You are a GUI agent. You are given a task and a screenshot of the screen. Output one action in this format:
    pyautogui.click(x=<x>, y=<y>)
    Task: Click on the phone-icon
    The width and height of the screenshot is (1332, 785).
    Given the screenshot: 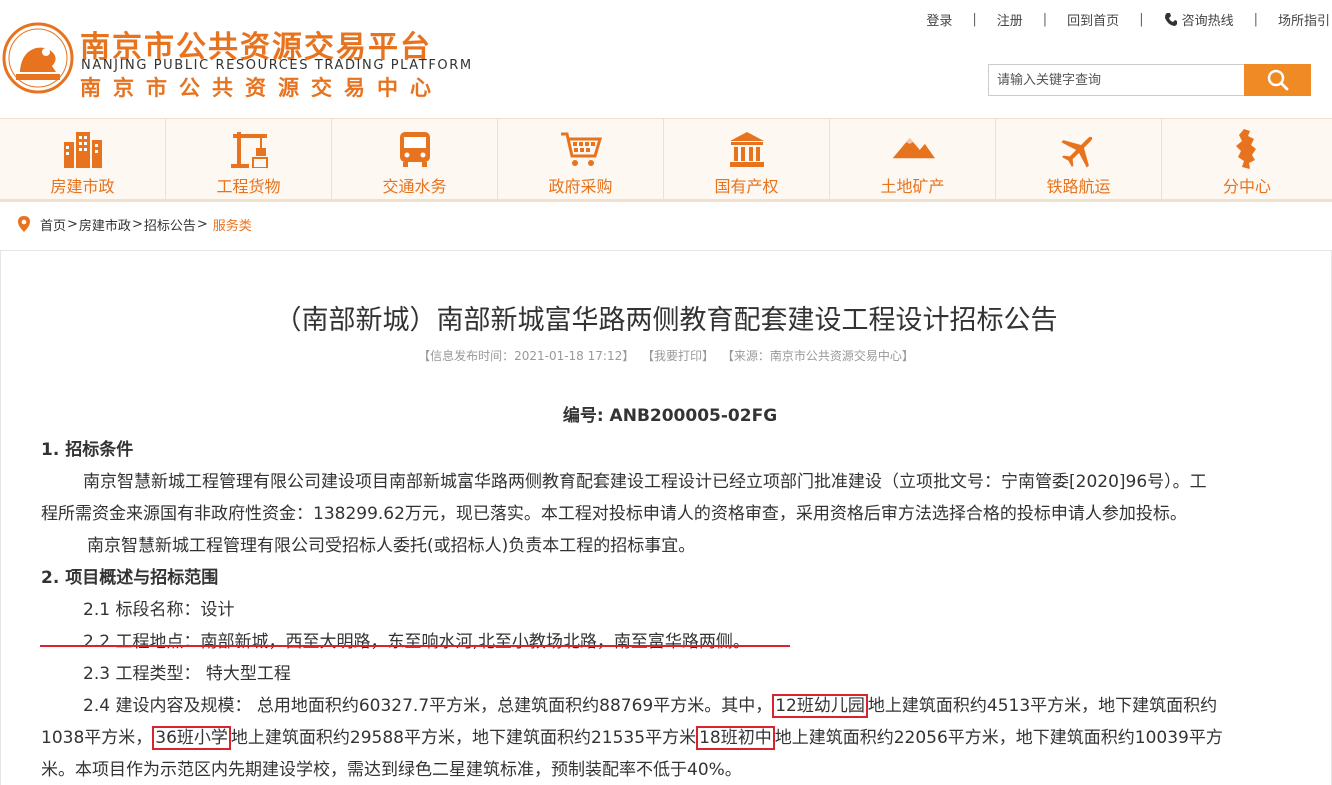 What is the action you would take?
    pyautogui.click(x=1170, y=19)
    